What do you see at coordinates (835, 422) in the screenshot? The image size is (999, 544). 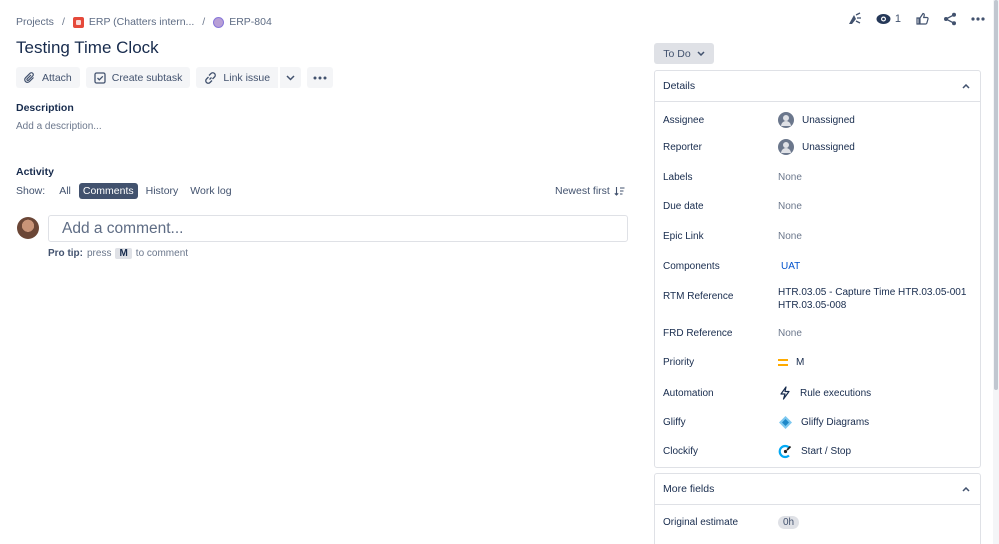 I see `field-value: Gliffy Diagrams` at bounding box center [835, 422].